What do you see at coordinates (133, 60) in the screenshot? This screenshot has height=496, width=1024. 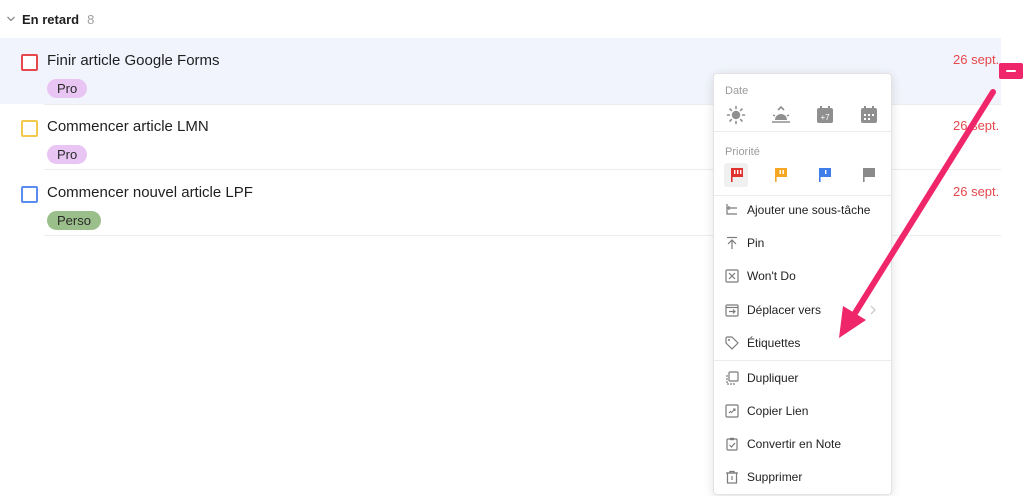 I see `task-title: Finir article Google Forms` at bounding box center [133, 60].